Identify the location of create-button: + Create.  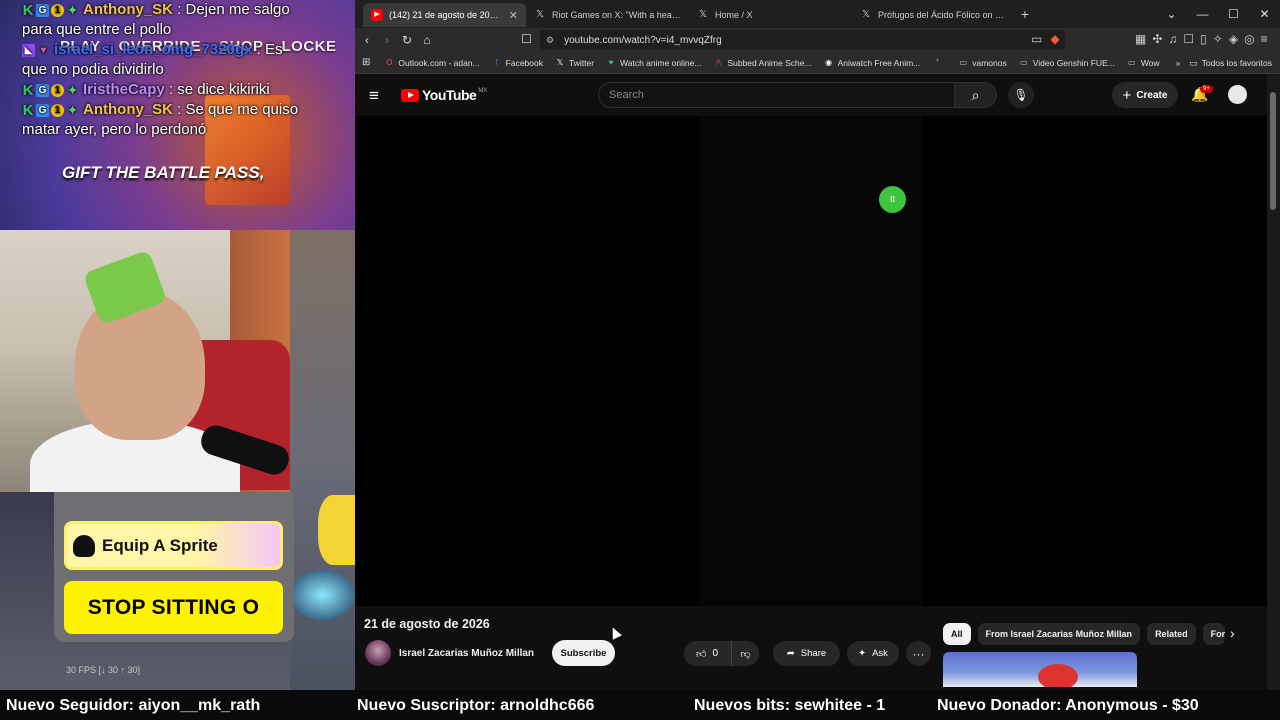
(1145, 95).